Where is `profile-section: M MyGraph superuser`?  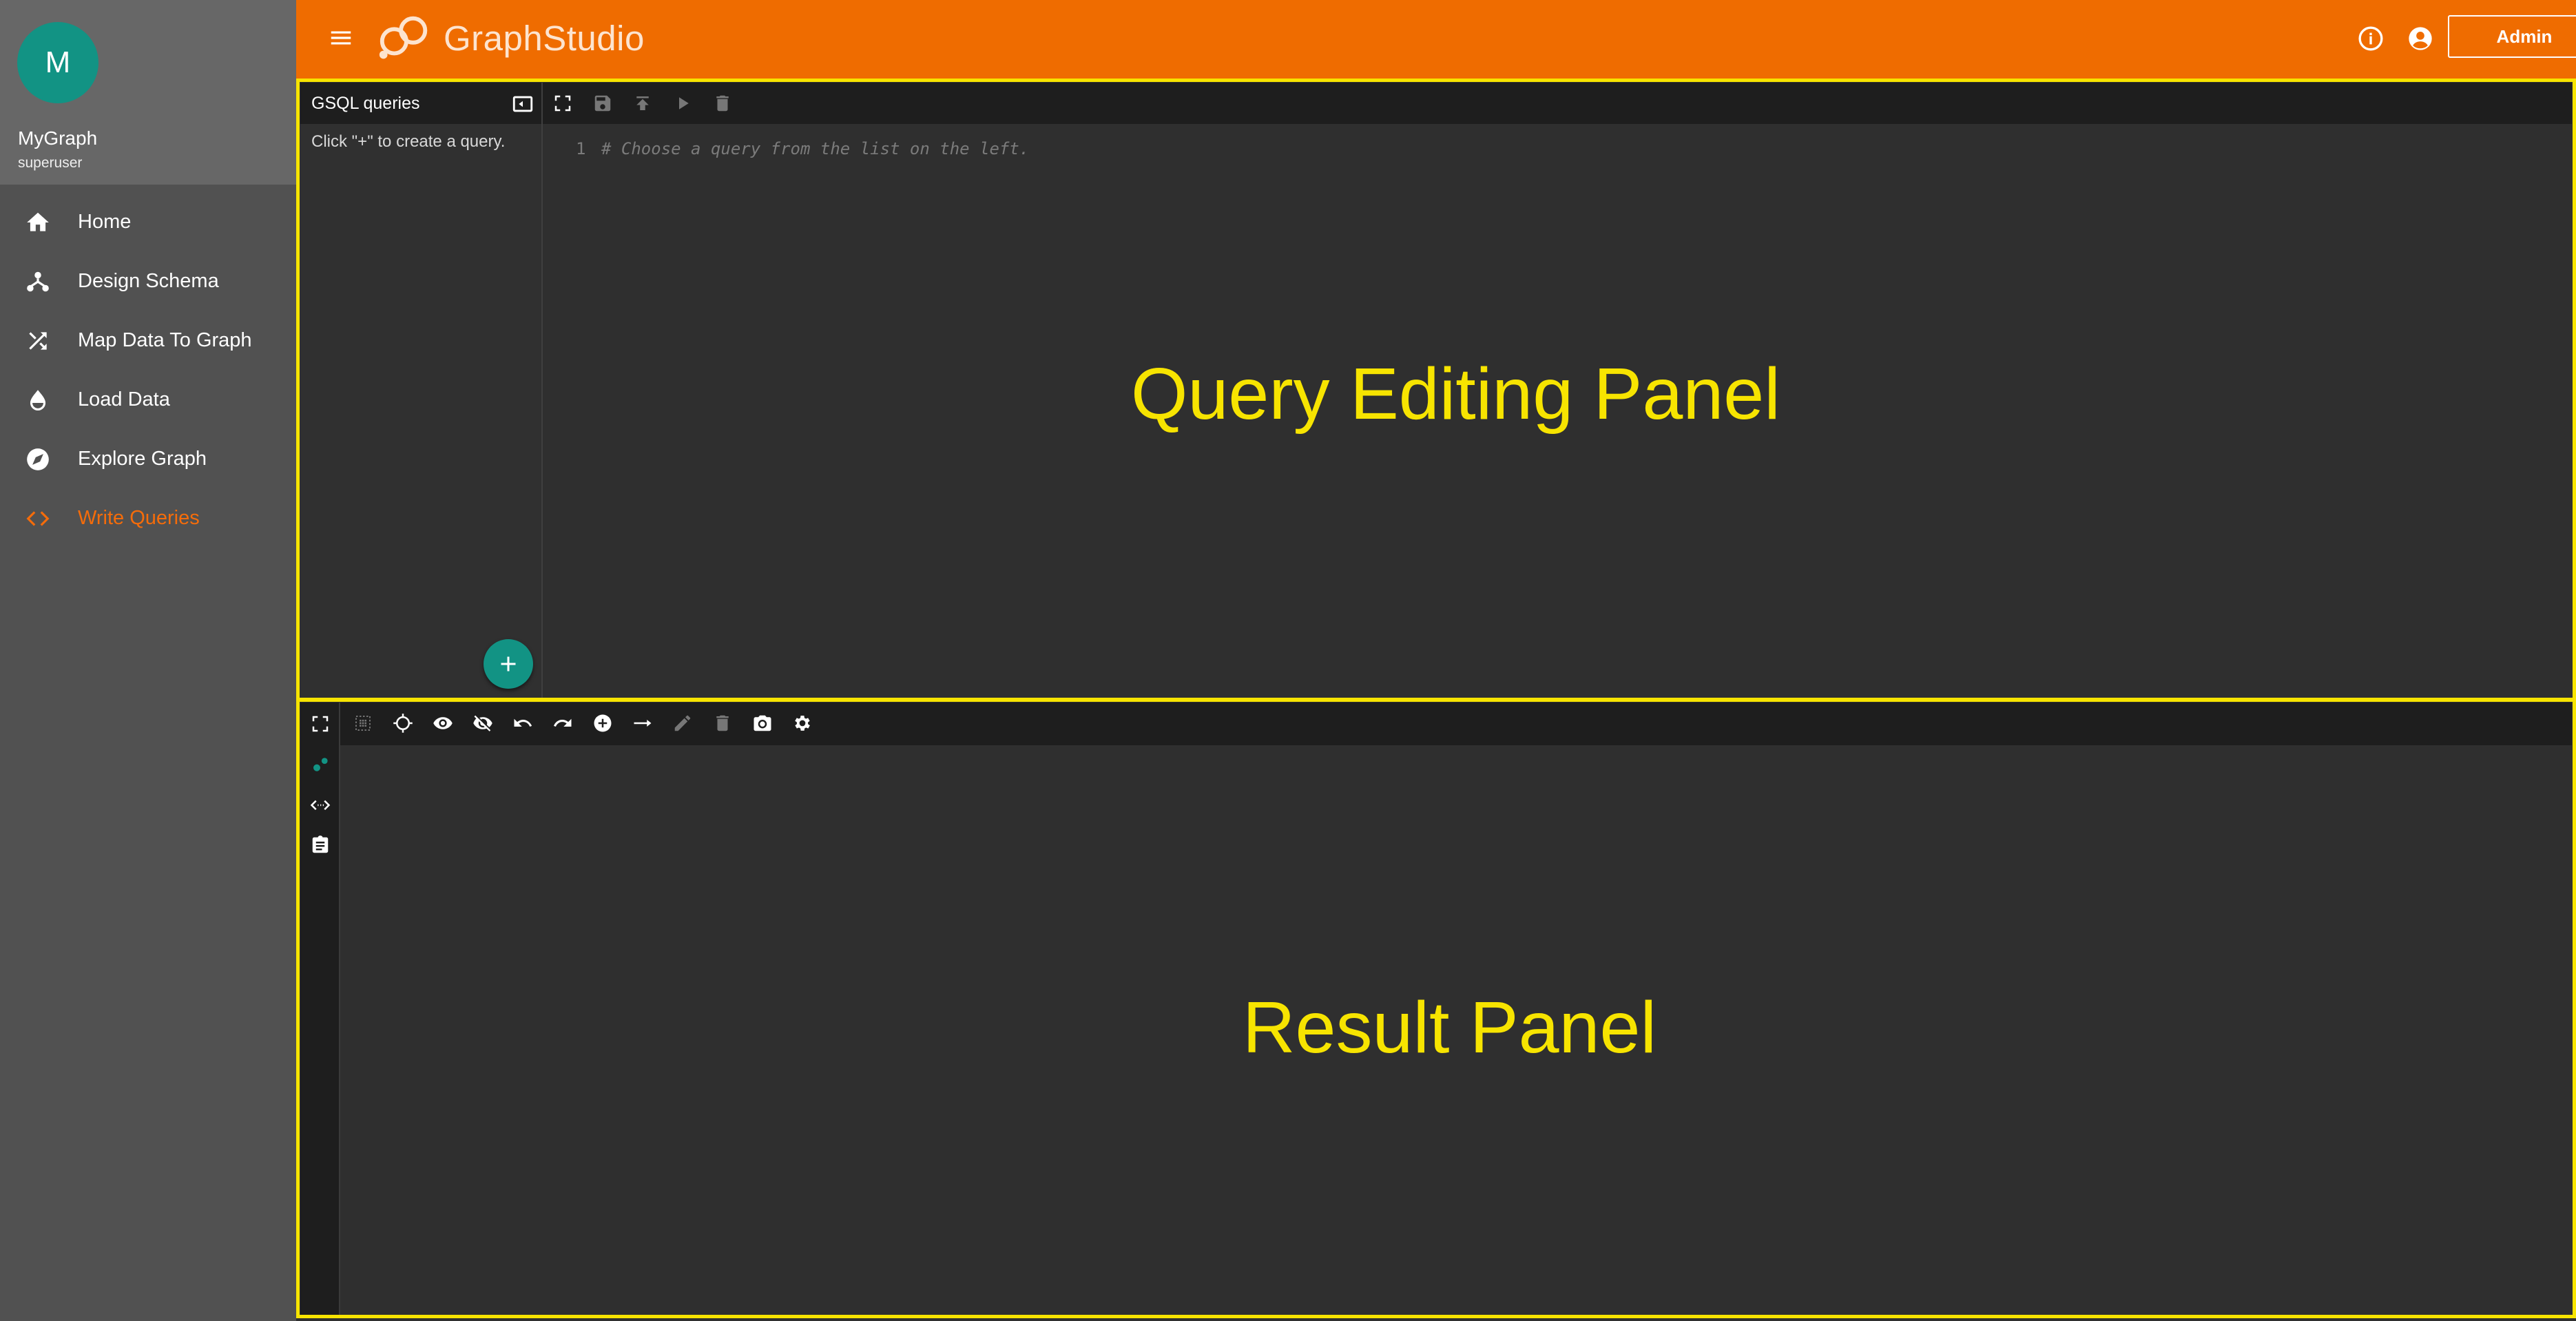 profile-section: M MyGraph superuser is located at coordinates (148, 92).